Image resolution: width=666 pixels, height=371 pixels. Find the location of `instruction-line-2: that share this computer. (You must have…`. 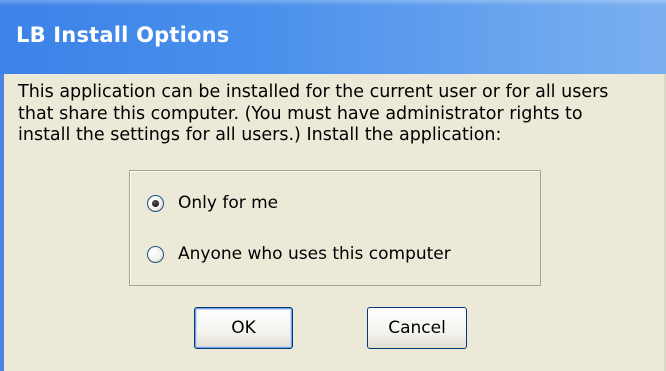

instruction-line-2: that share this computer. (You must have… is located at coordinates (300, 113).